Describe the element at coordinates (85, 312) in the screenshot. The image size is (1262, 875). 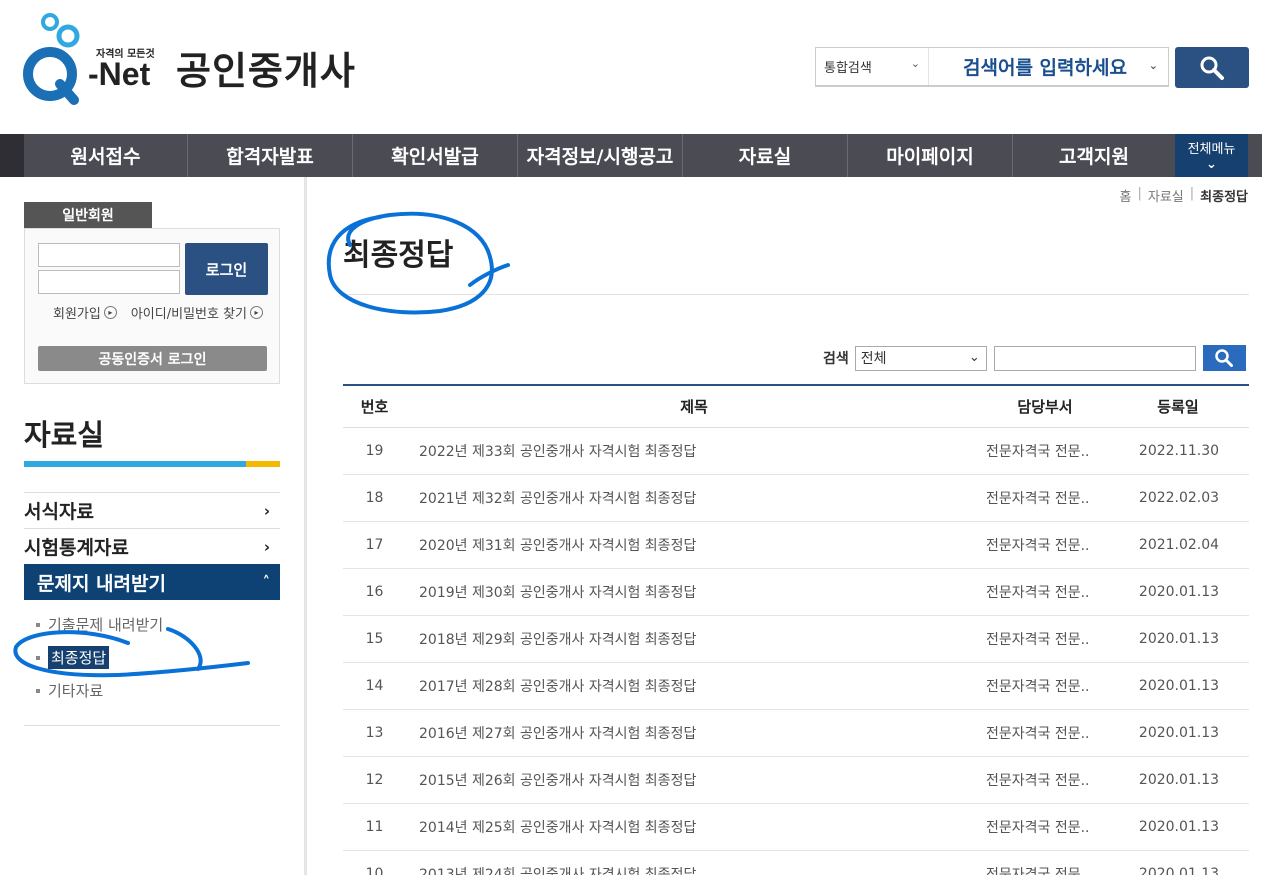
I see `join-link: 회원가입 ▸` at that location.